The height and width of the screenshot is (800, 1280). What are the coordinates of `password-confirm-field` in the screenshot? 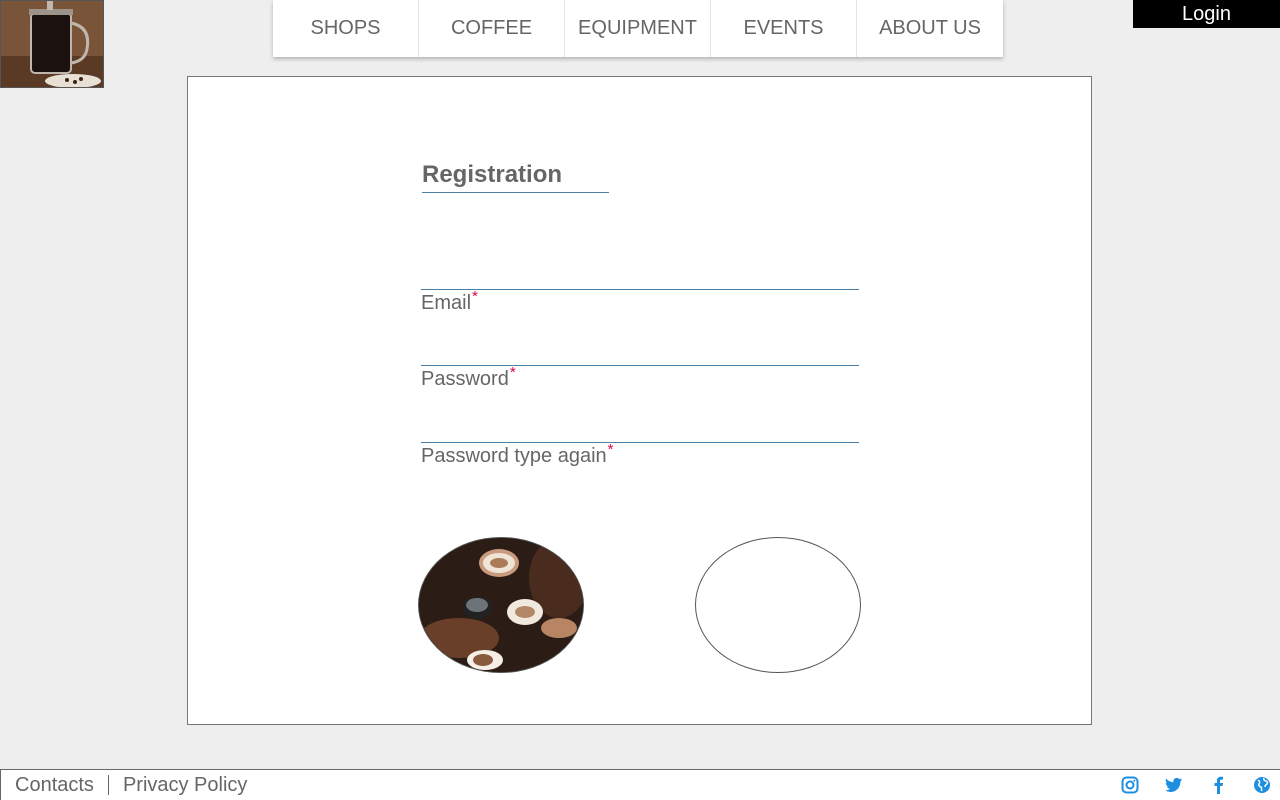 It's located at (640, 442).